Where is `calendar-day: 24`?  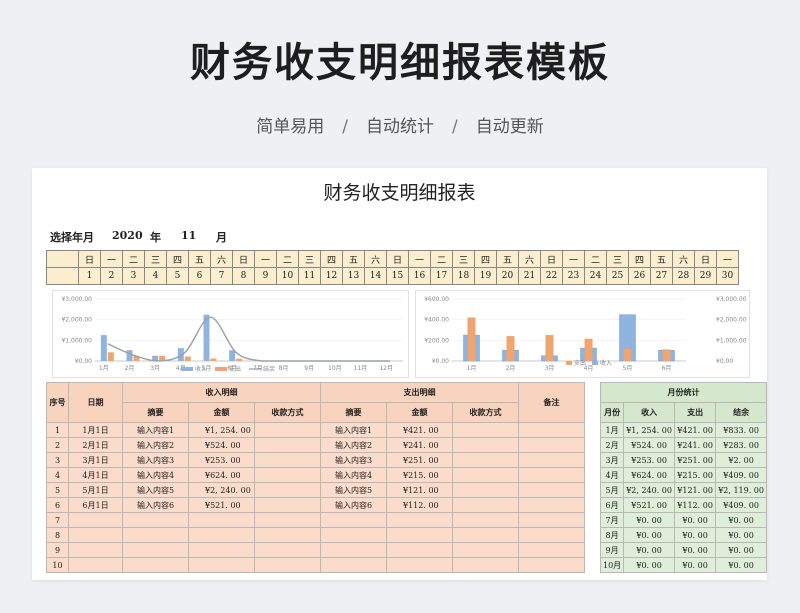
calendar-day: 24 is located at coordinates (595, 276).